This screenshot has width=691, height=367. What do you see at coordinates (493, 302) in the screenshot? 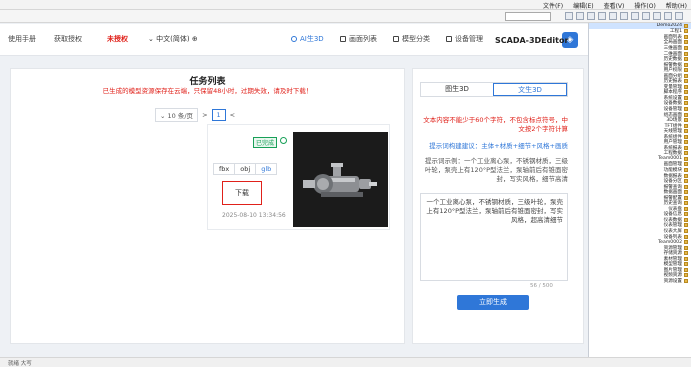
I see `generate-button: 立即生成` at bounding box center [493, 302].